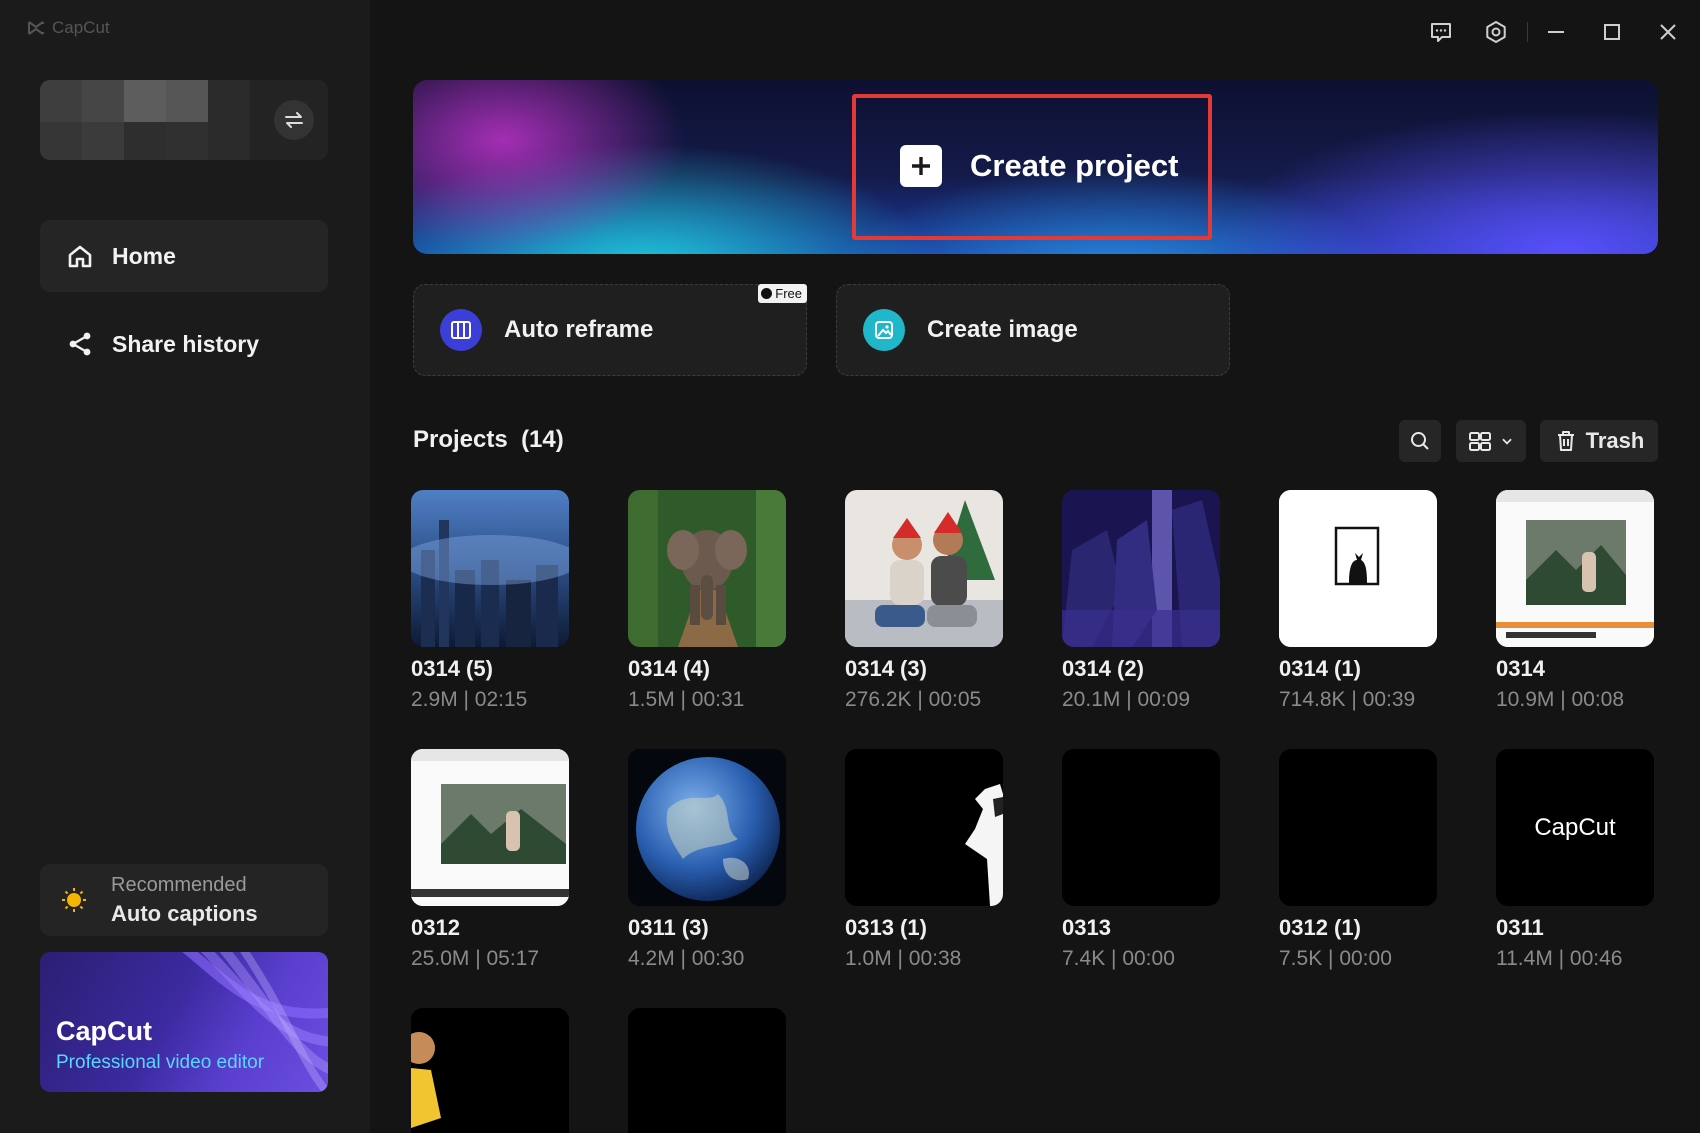  Describe the element at coordinates (1358, 860) in the screenshot. I see `project-tile: 0312 (1) 7.5K | 00:00` at that location.